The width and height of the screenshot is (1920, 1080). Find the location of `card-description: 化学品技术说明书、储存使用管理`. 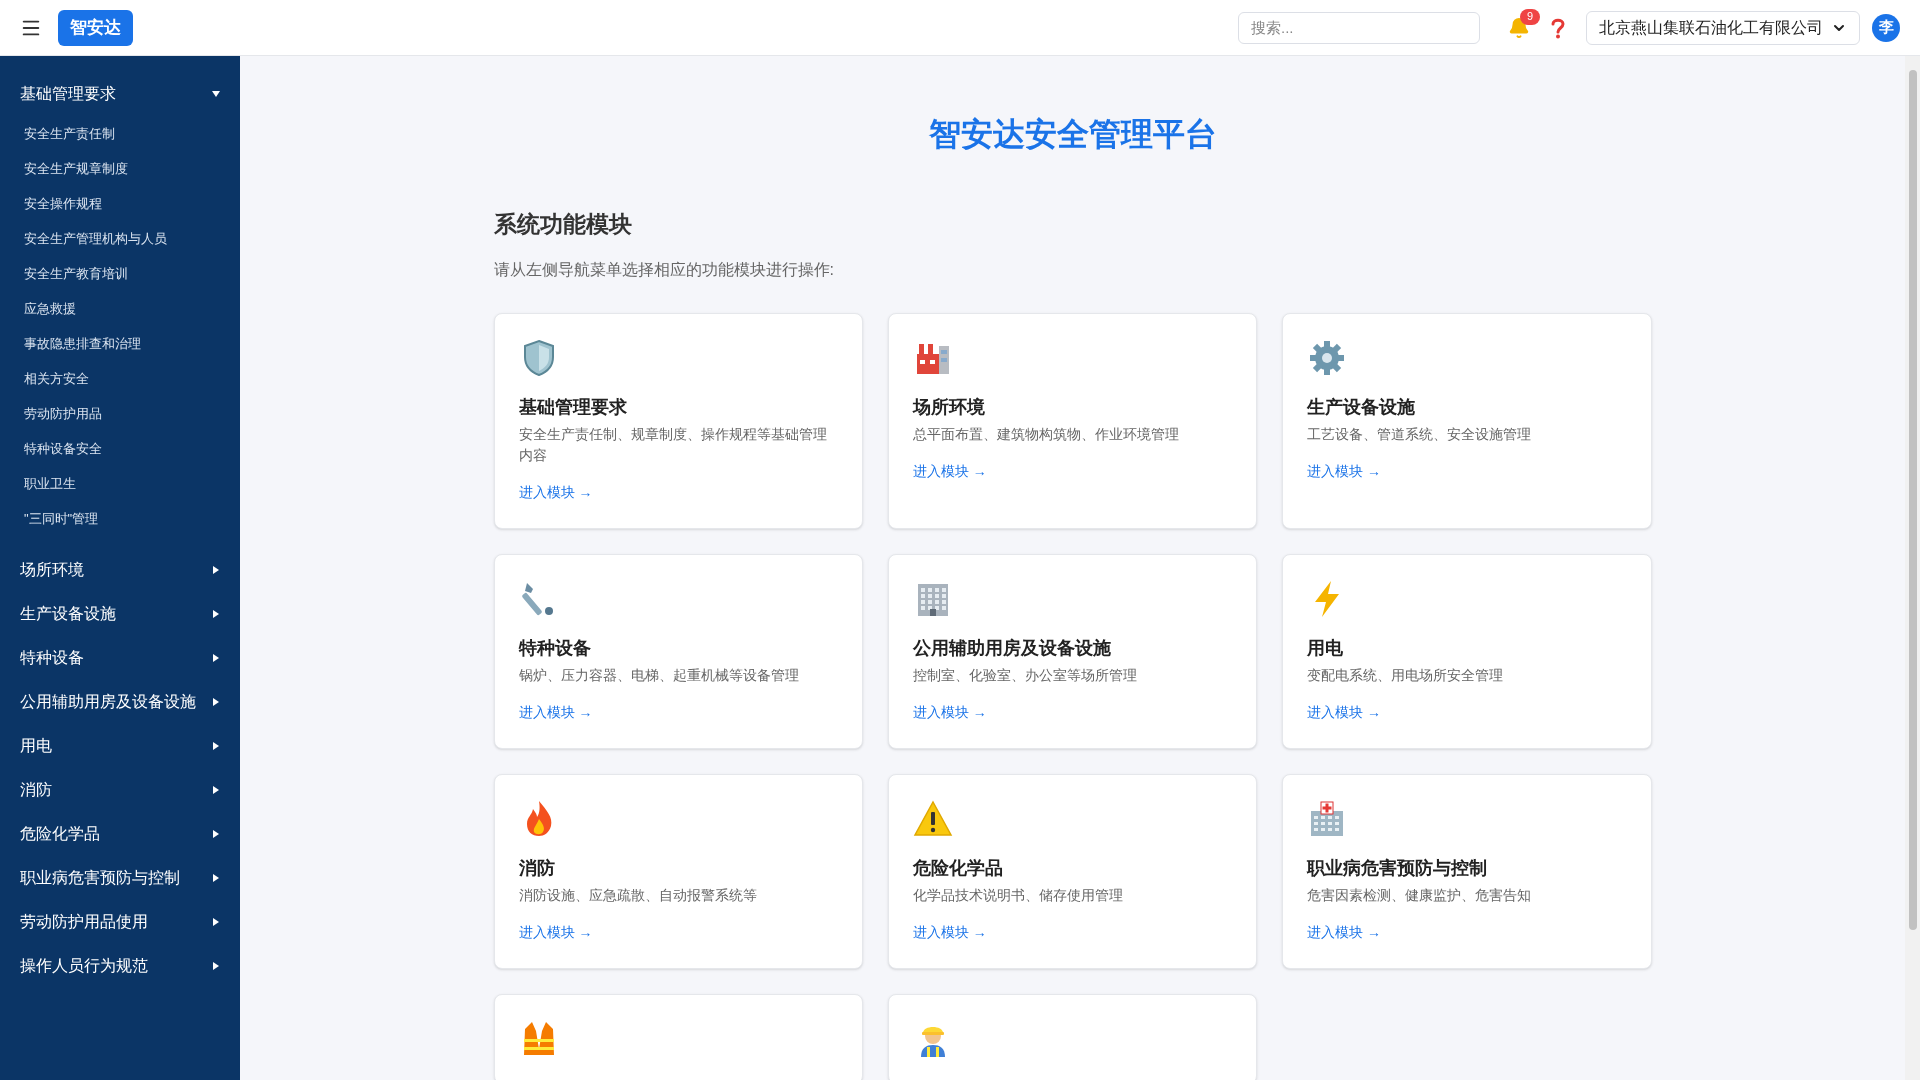

card-description: 化学品技术说明书、储存使用管理 is located at coordinates (1018, 895).